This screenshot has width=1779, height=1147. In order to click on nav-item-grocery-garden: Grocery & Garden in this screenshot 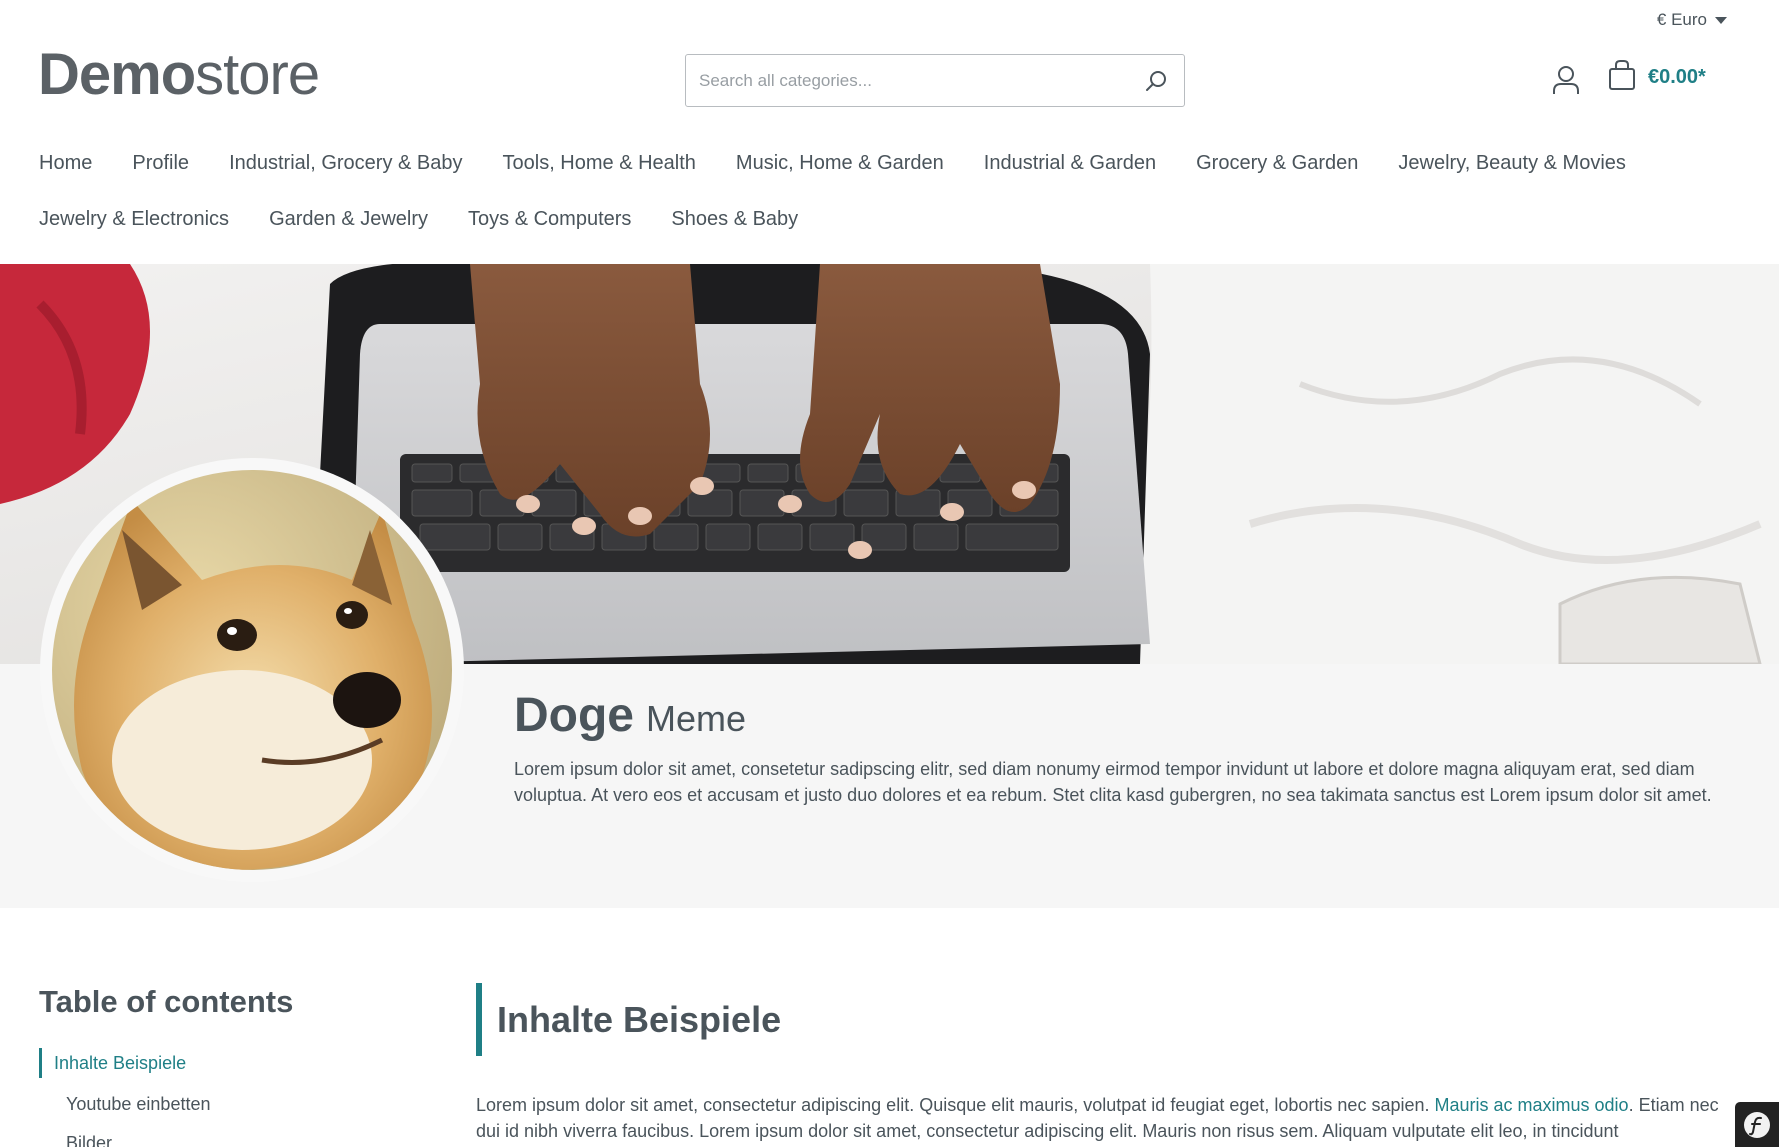, I will do `click(1277, 163)`.